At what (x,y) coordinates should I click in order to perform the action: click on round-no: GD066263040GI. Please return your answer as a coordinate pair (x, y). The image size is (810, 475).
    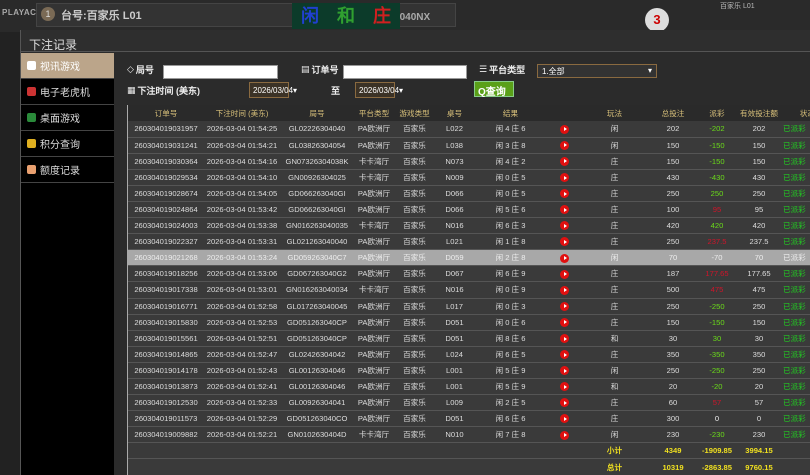
    Looking at the image, I should click on (317, 193).